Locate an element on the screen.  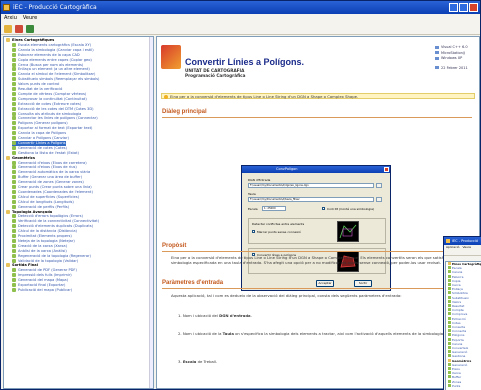
tree-item-label: Gestiona la llista de l'estat (Estat) is located at coordinates (48, 152).